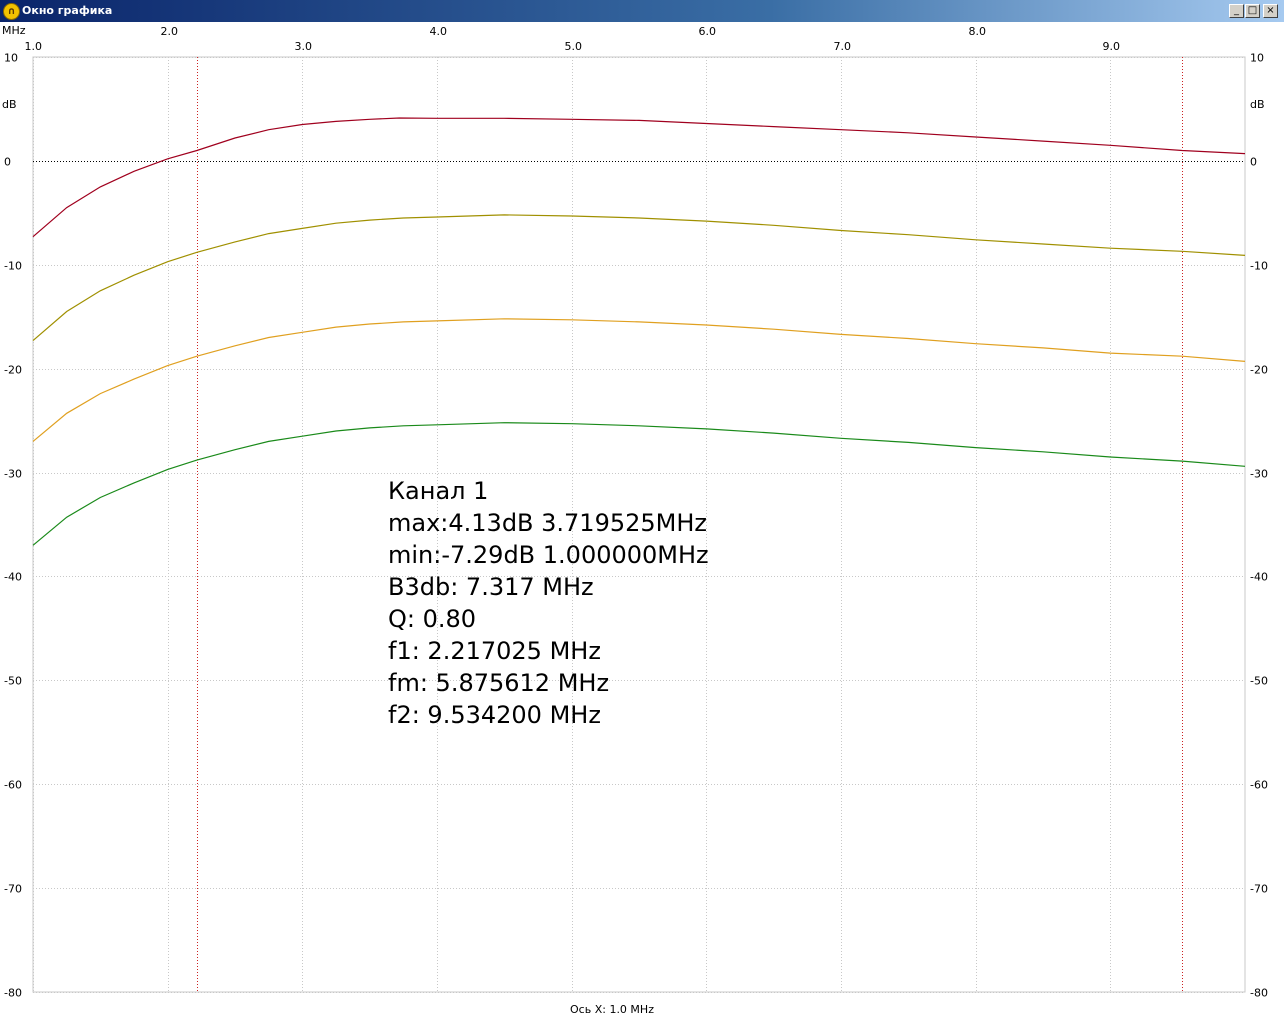  I want to click on x-tick-label: 9.0, so click(1112, 46).